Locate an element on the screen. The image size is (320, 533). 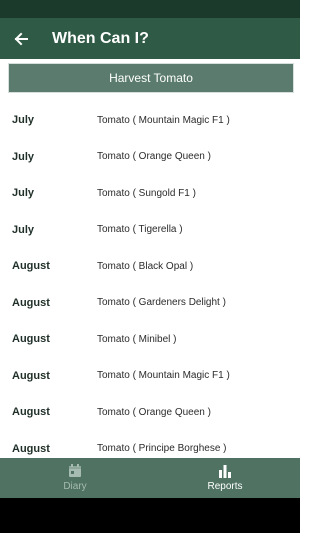
bottom-tab-bar: Diary Reports is located at coordinates (150, 478).